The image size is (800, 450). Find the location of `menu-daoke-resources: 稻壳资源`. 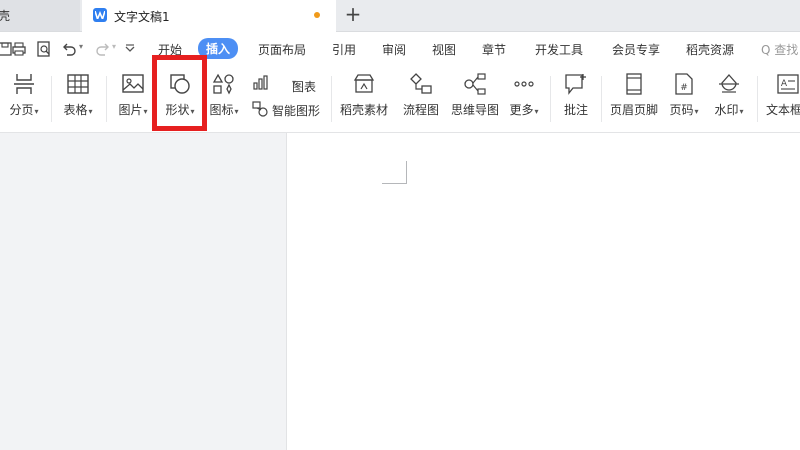

menu-daoke-resources: 稻壳资源 is located at coordinates (710, 49).